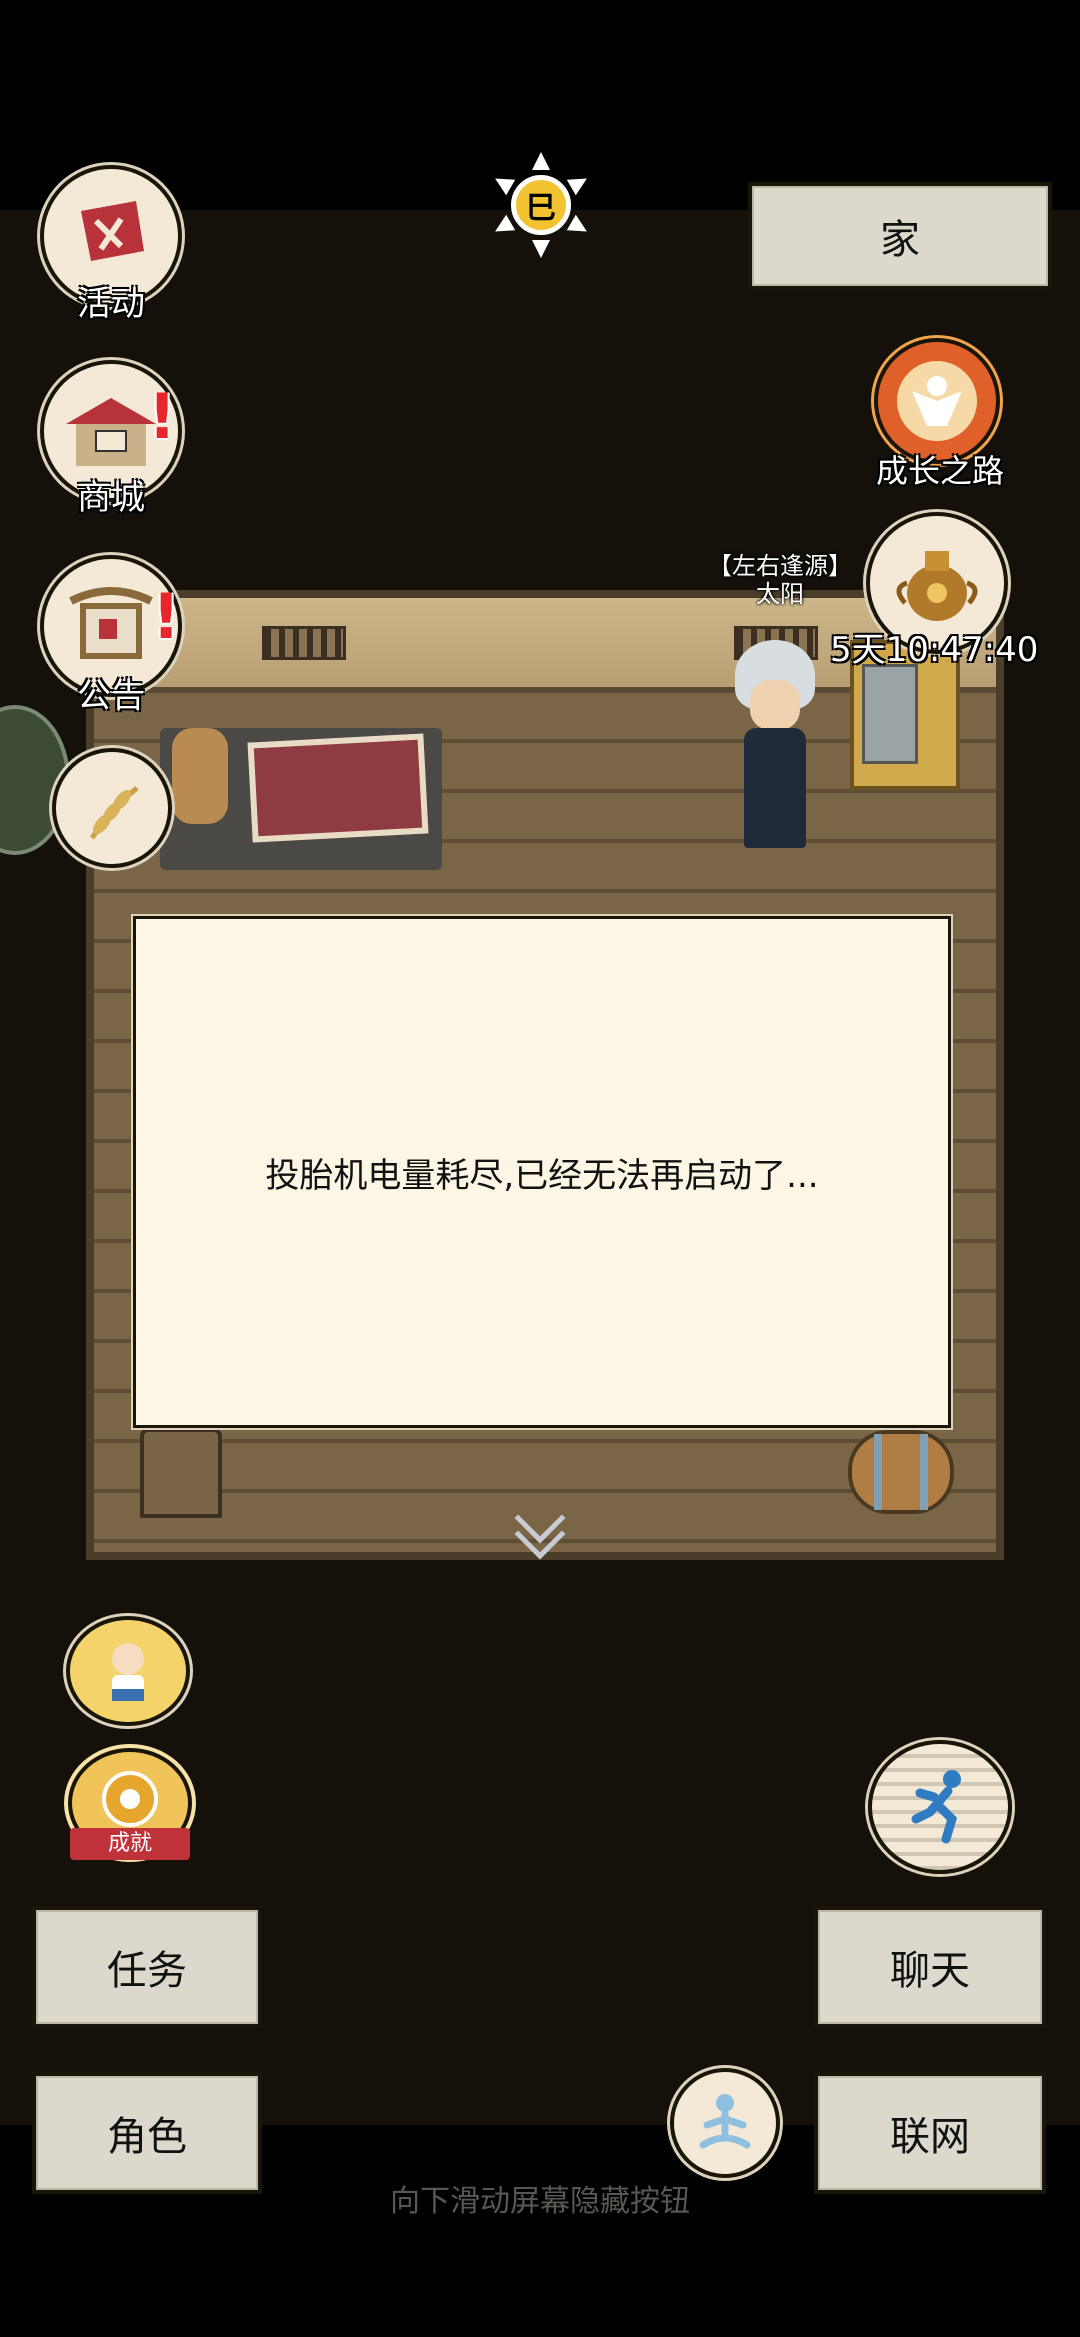 The height and width of the screenshot is (2337, 1080). I want to click on achievement-ribbon: 成就, so click(130, 1844).